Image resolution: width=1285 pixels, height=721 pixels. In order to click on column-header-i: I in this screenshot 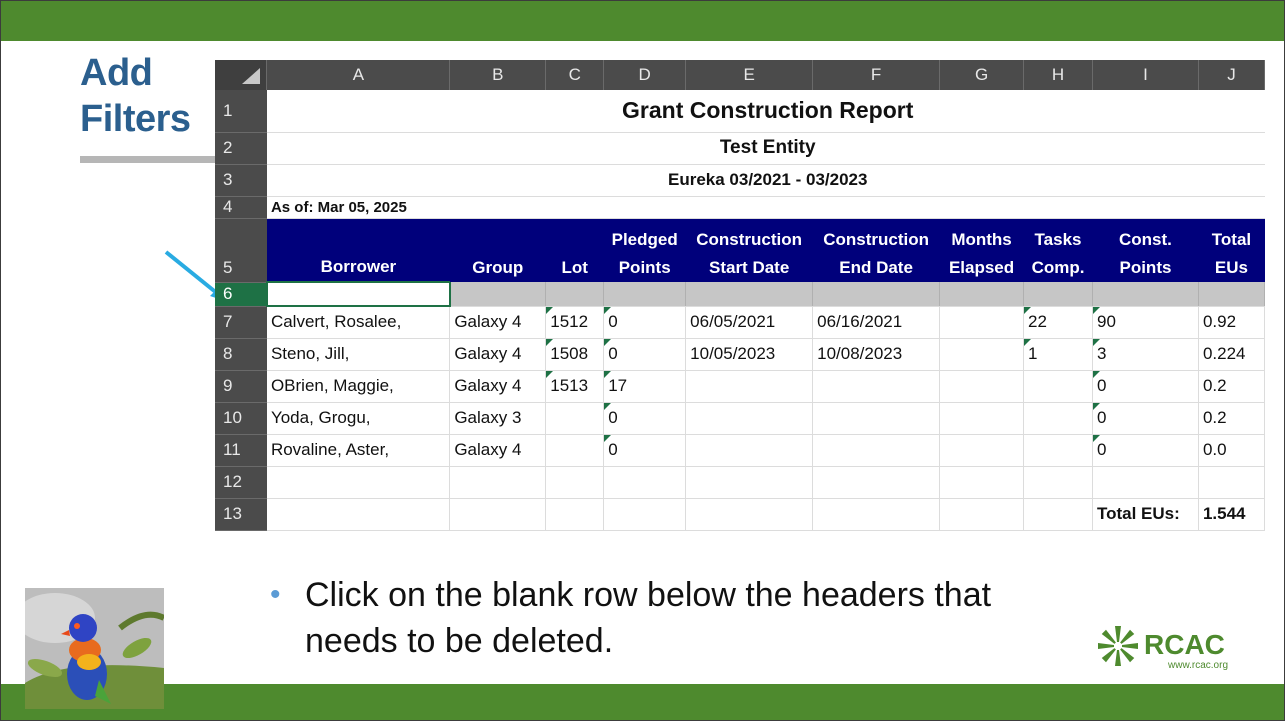, I will do `click(1145, 75)`.